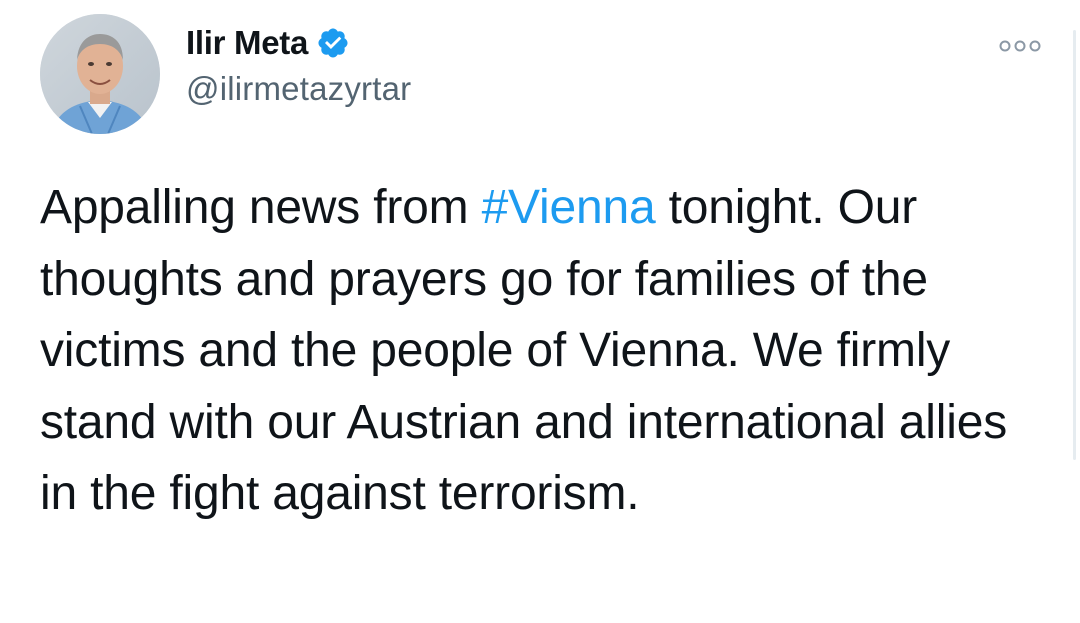  I want to click on tweet-text-part1: Appalling news from, so click(261, 207).